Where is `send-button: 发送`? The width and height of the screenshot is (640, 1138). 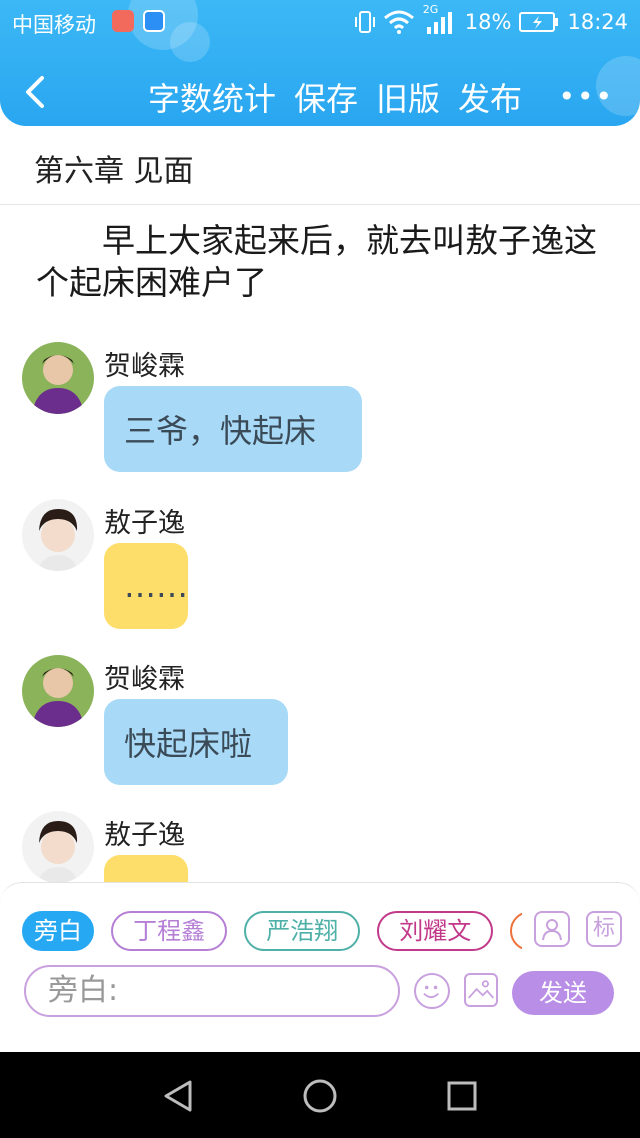
send-button: 发送 is located at coordinates (563, 993).